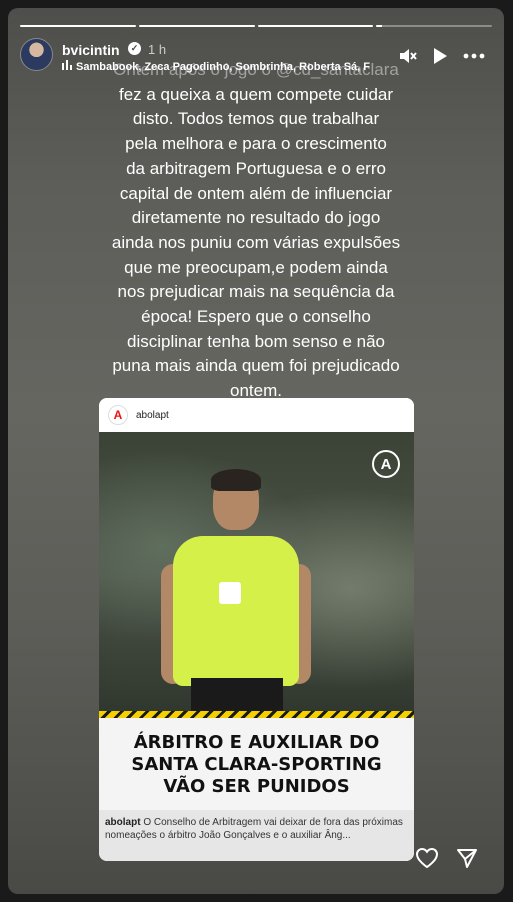 Image resolution: width=513 pixels, height=902 pixels. I want to click on caption-line: diretamente no resultado do jogo, so click(256, 218).